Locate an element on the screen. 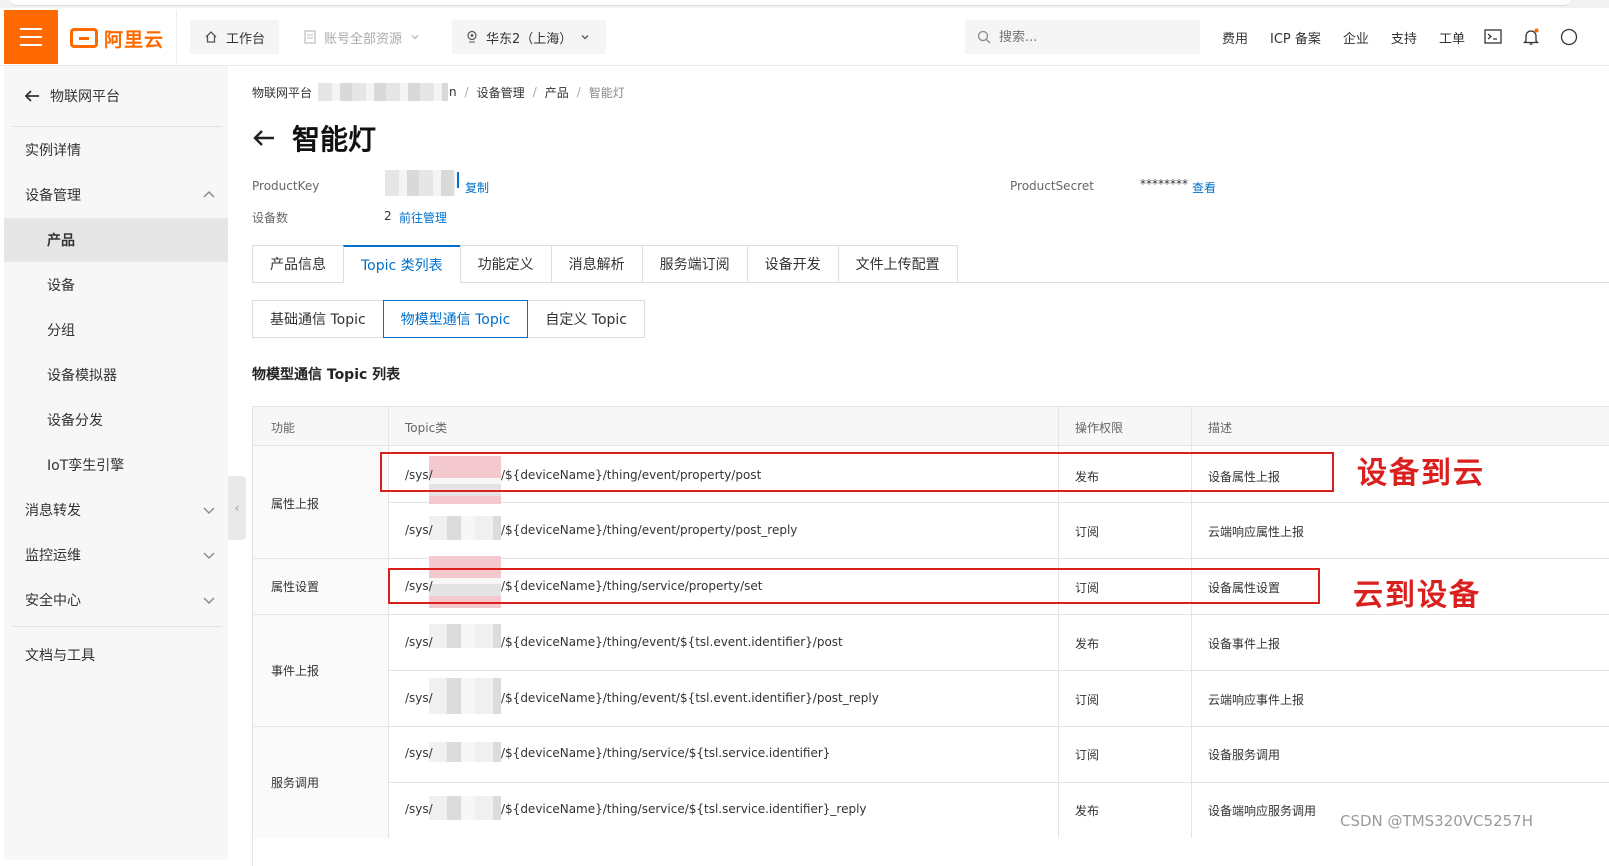 The width and height of the screenshot is (1609, 866). tab-message-parsing: 消息解析 is located at coordinates (596, 264).